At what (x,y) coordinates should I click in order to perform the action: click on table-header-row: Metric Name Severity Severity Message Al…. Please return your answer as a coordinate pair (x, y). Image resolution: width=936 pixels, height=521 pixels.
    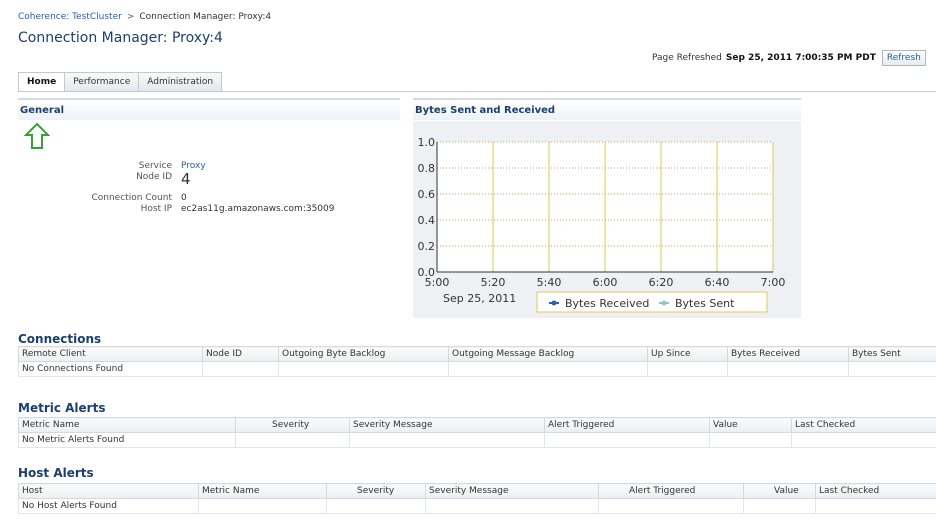
    Looking at the image, I should click on (477, 425).